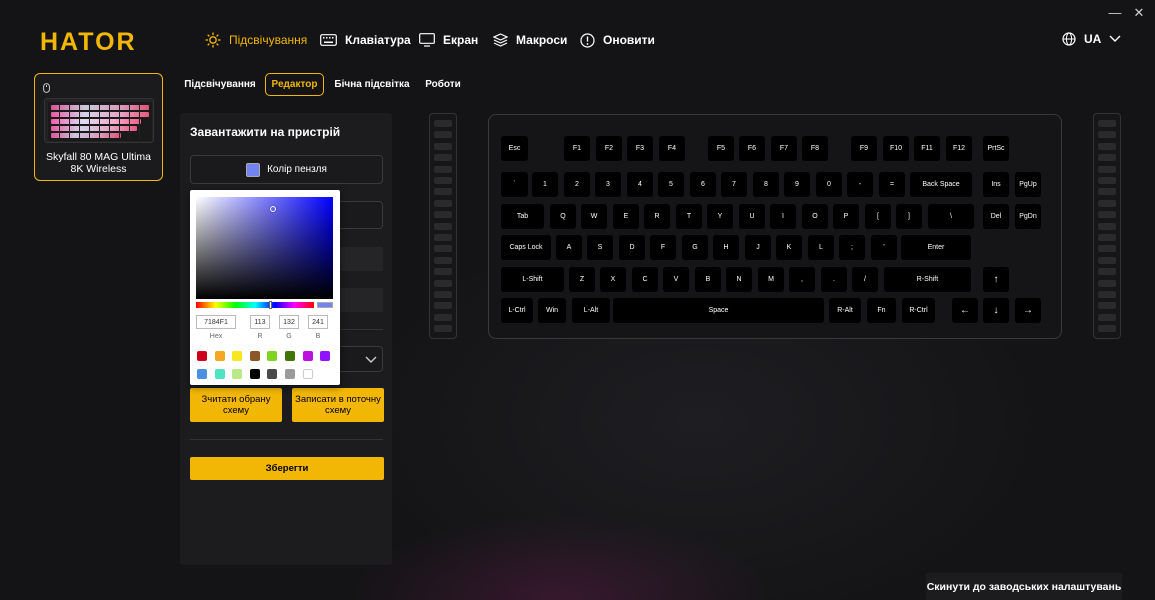 This screenshot has height=600, width=1155. I want to click on key-f1: F1, so click(577, 148).